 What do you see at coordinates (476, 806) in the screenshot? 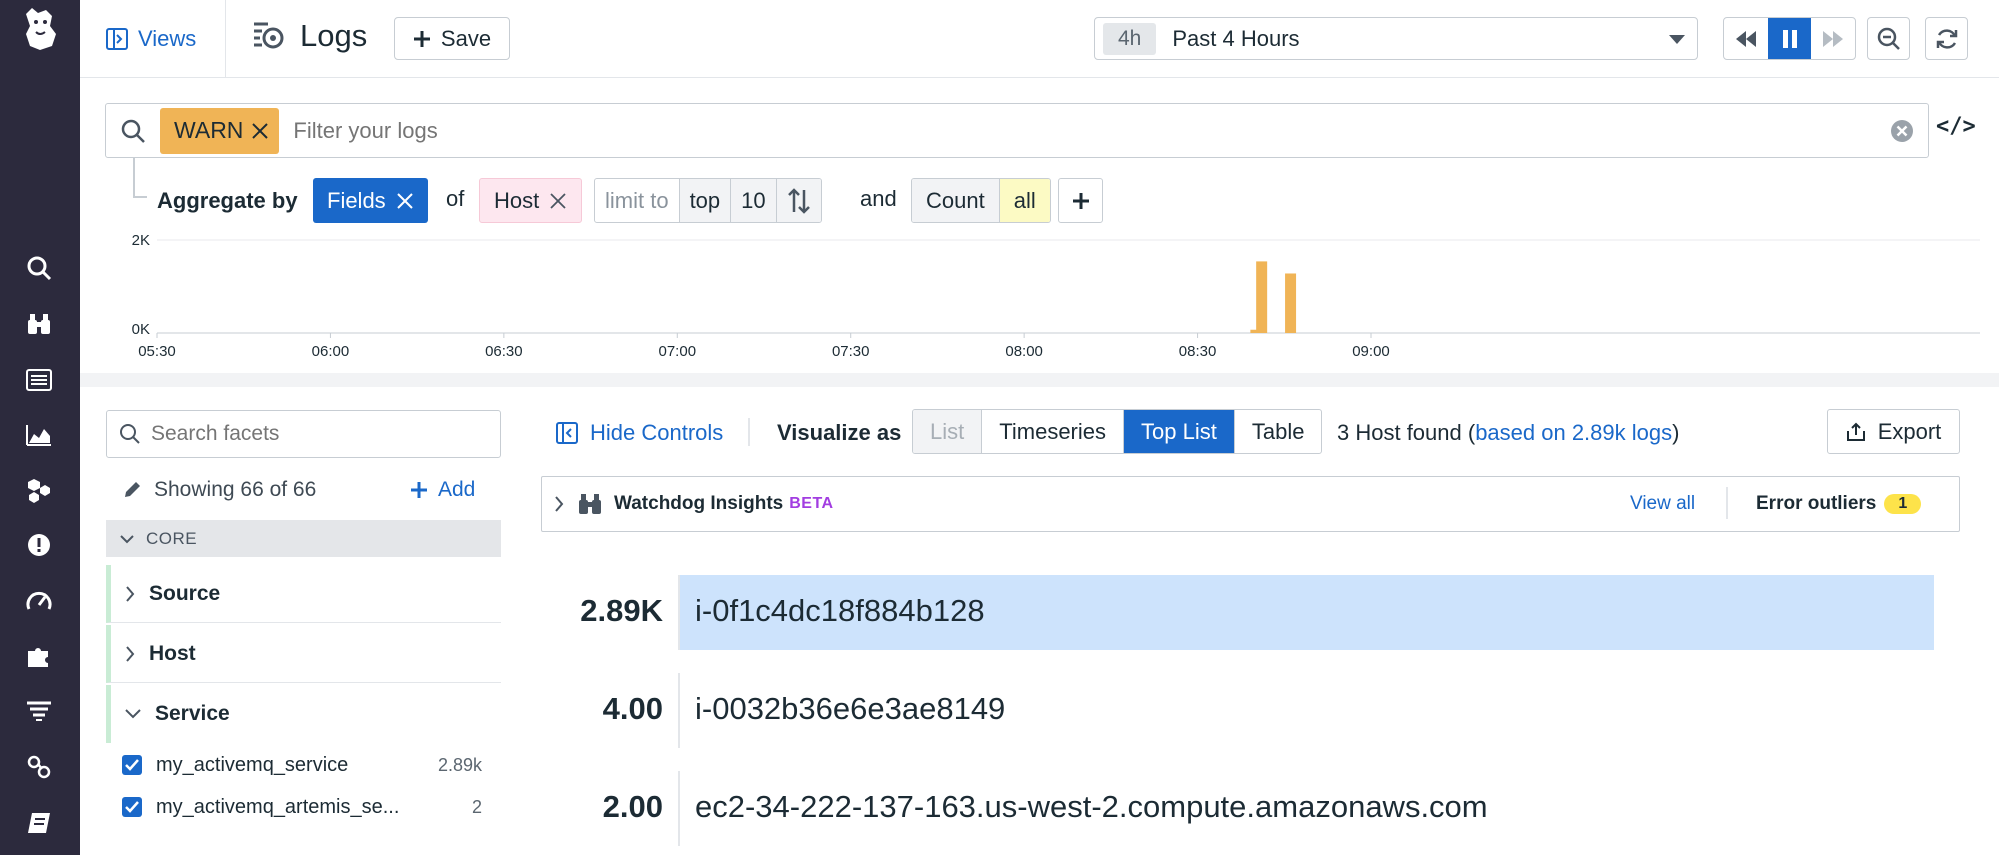
I see `facet-value-count: 2` at bounding box center [476, 806].